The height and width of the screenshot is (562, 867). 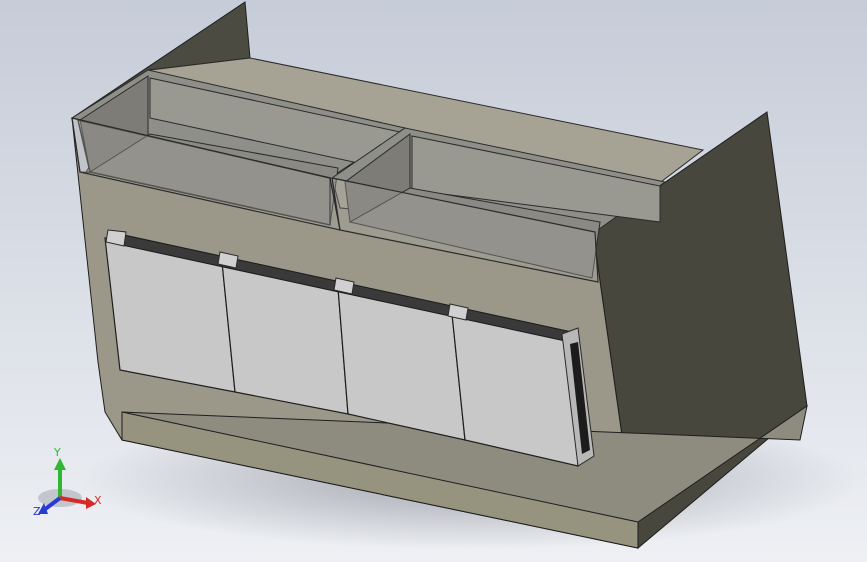 I want to click on triad-x-label: X, so click(x=98, y=500).